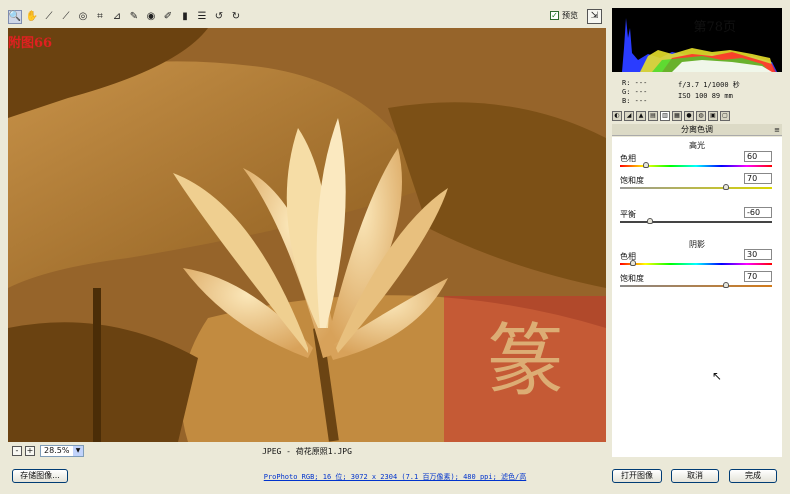 The image size is (790, 494). Describe the element at coordinates (32, 17) in the screenshot. I see `hand-tool-icon: ✋` at that location.